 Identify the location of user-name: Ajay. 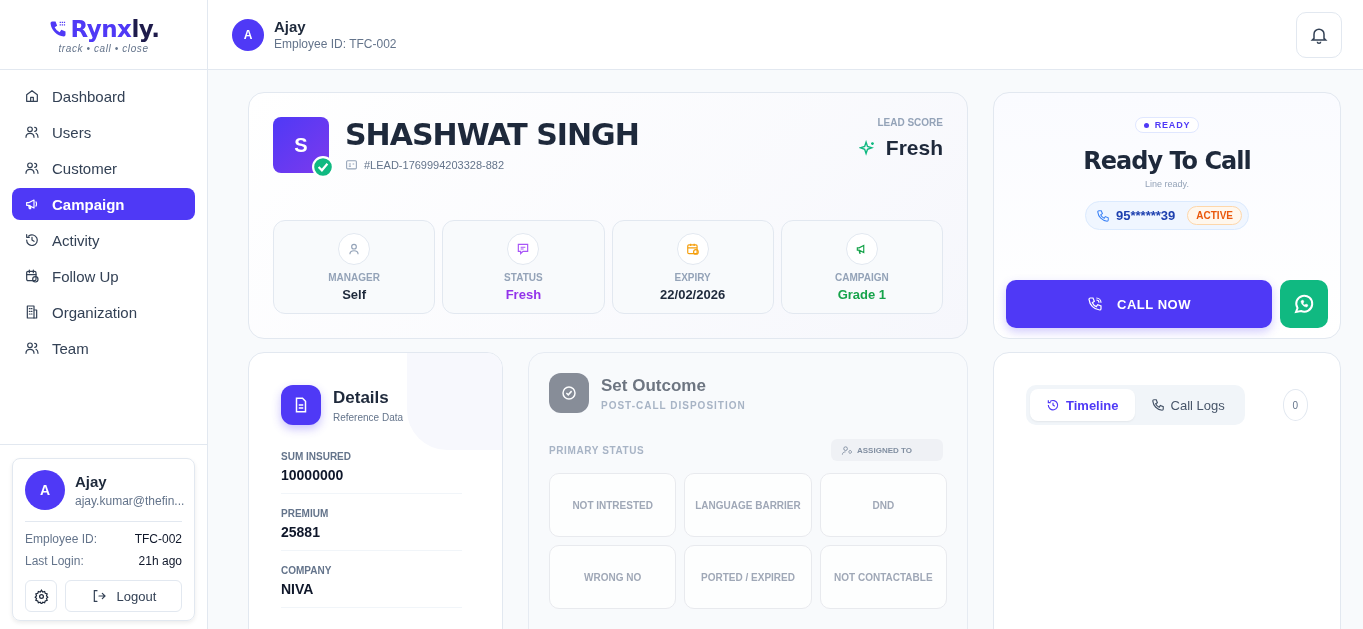
(290, 26).